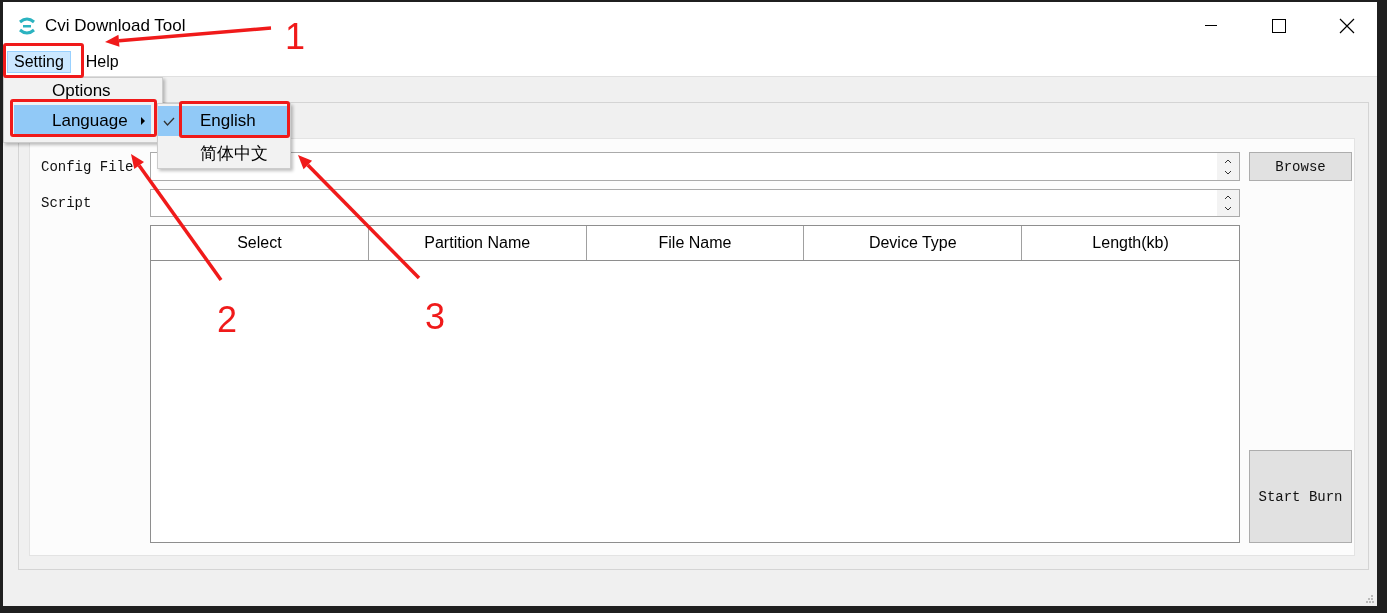  Describe the element at coordinates (88, 166) in the screenshot. I see `field-label: Config File` at that location.